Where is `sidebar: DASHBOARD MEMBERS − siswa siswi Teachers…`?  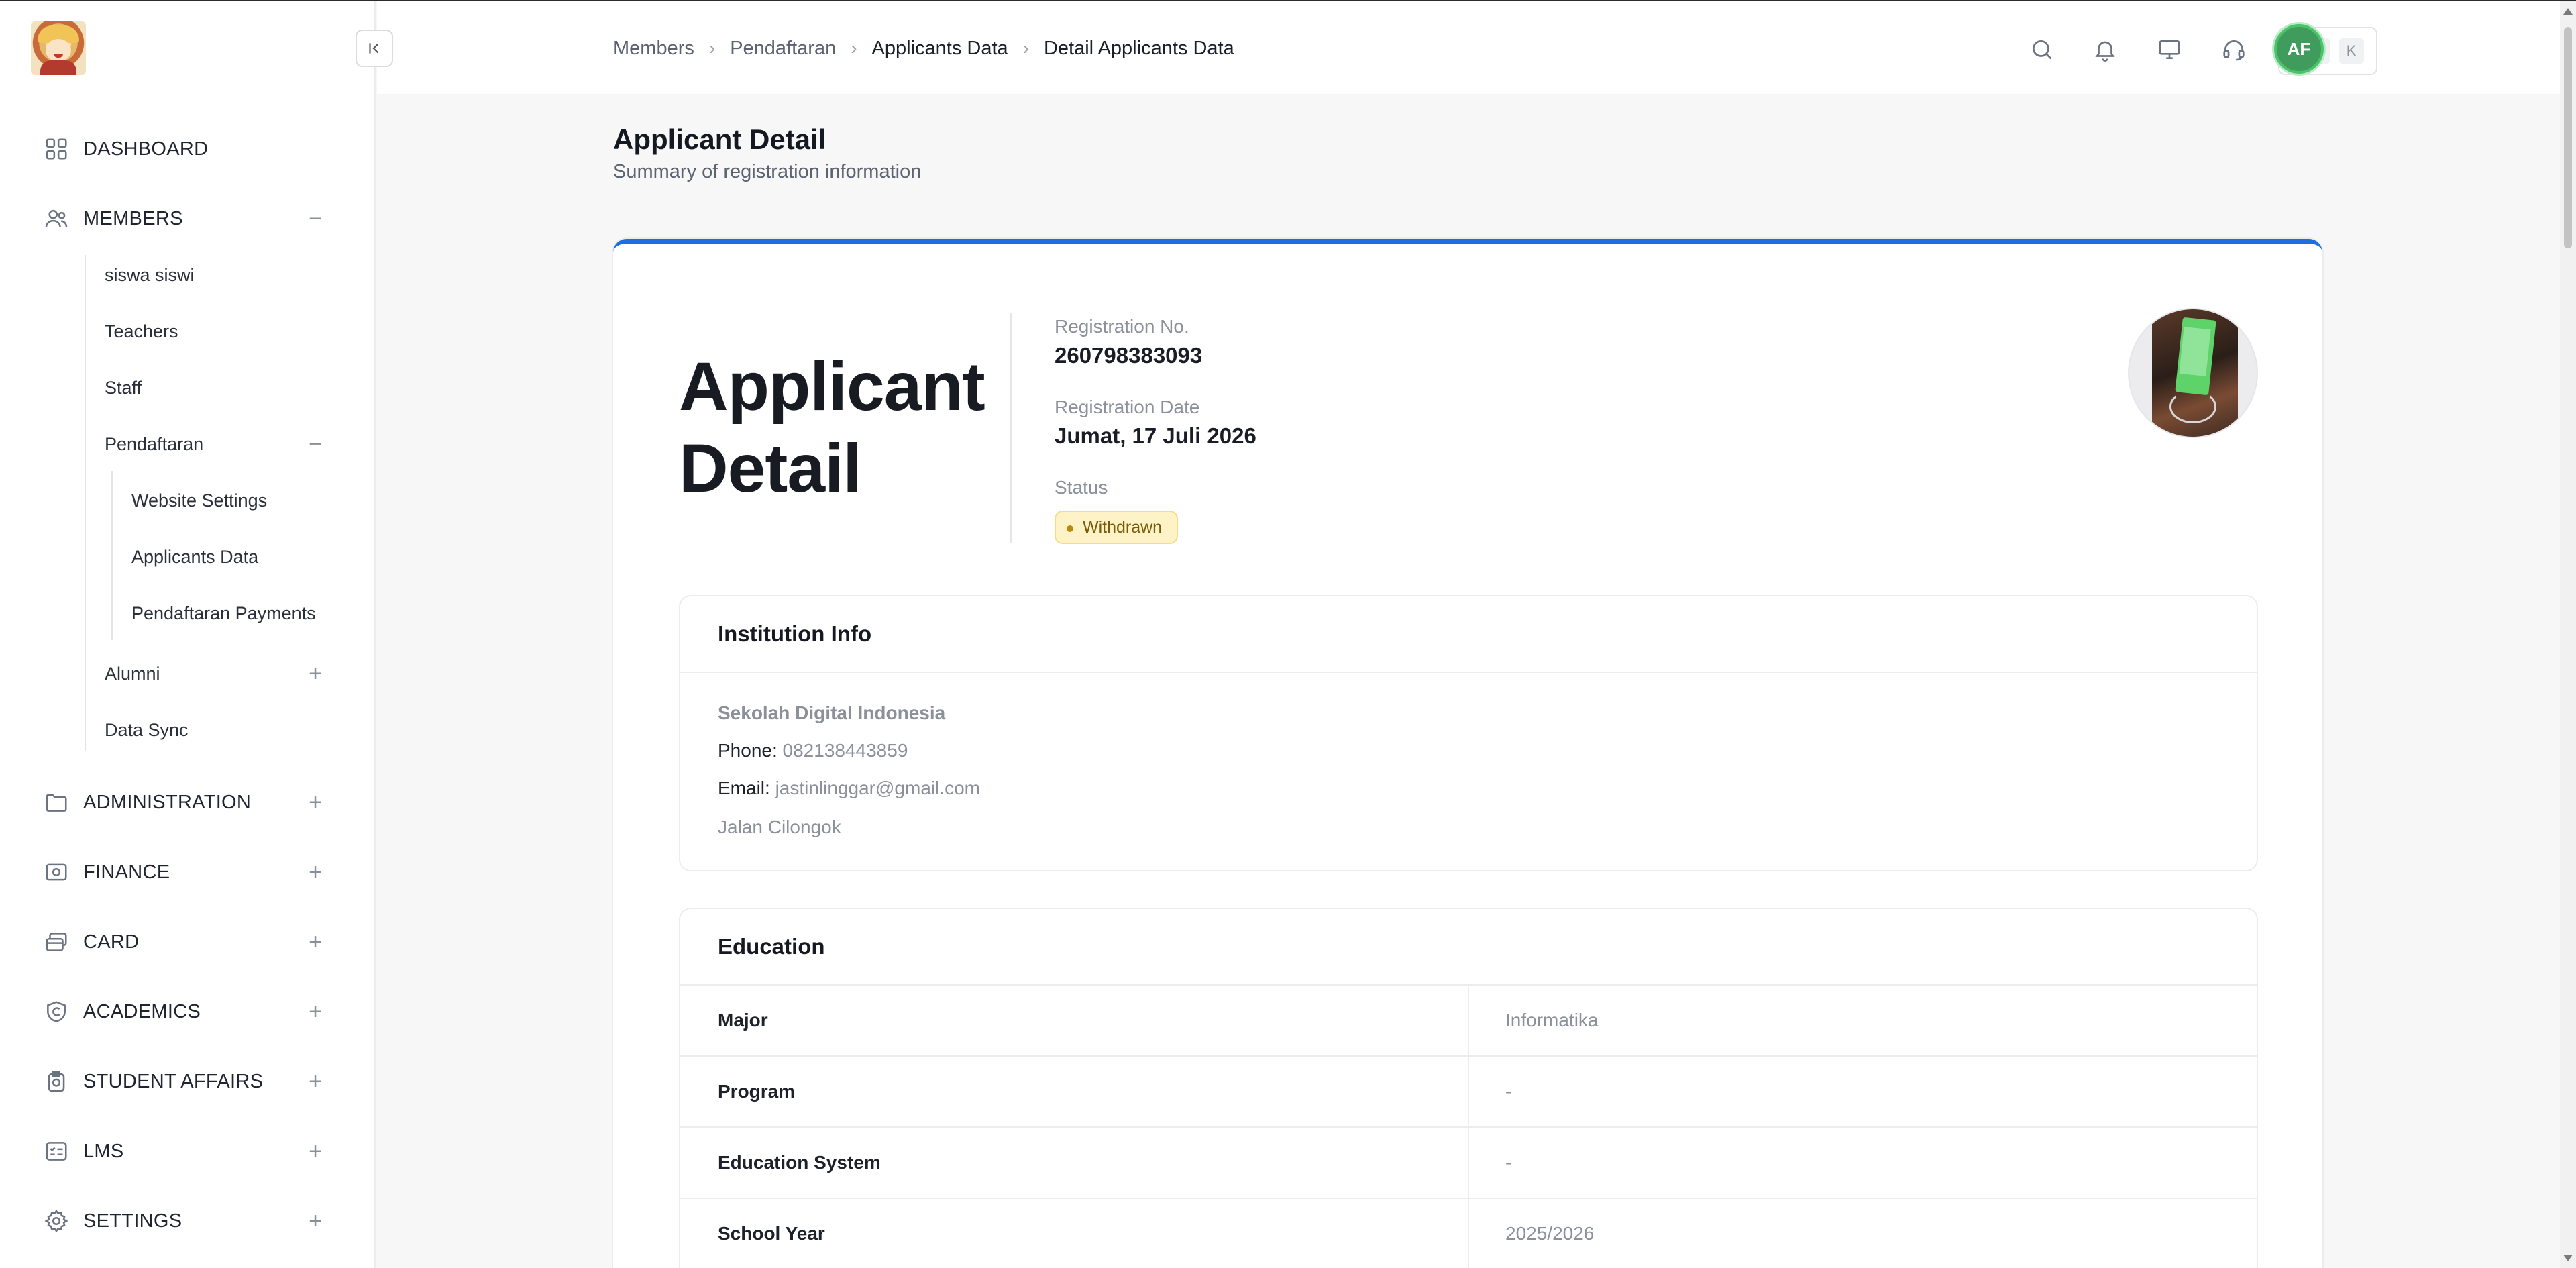
sidebar: DASHBOARD MEMBERS − siswa siswi Teachers… is located at coordinates (188, 634).